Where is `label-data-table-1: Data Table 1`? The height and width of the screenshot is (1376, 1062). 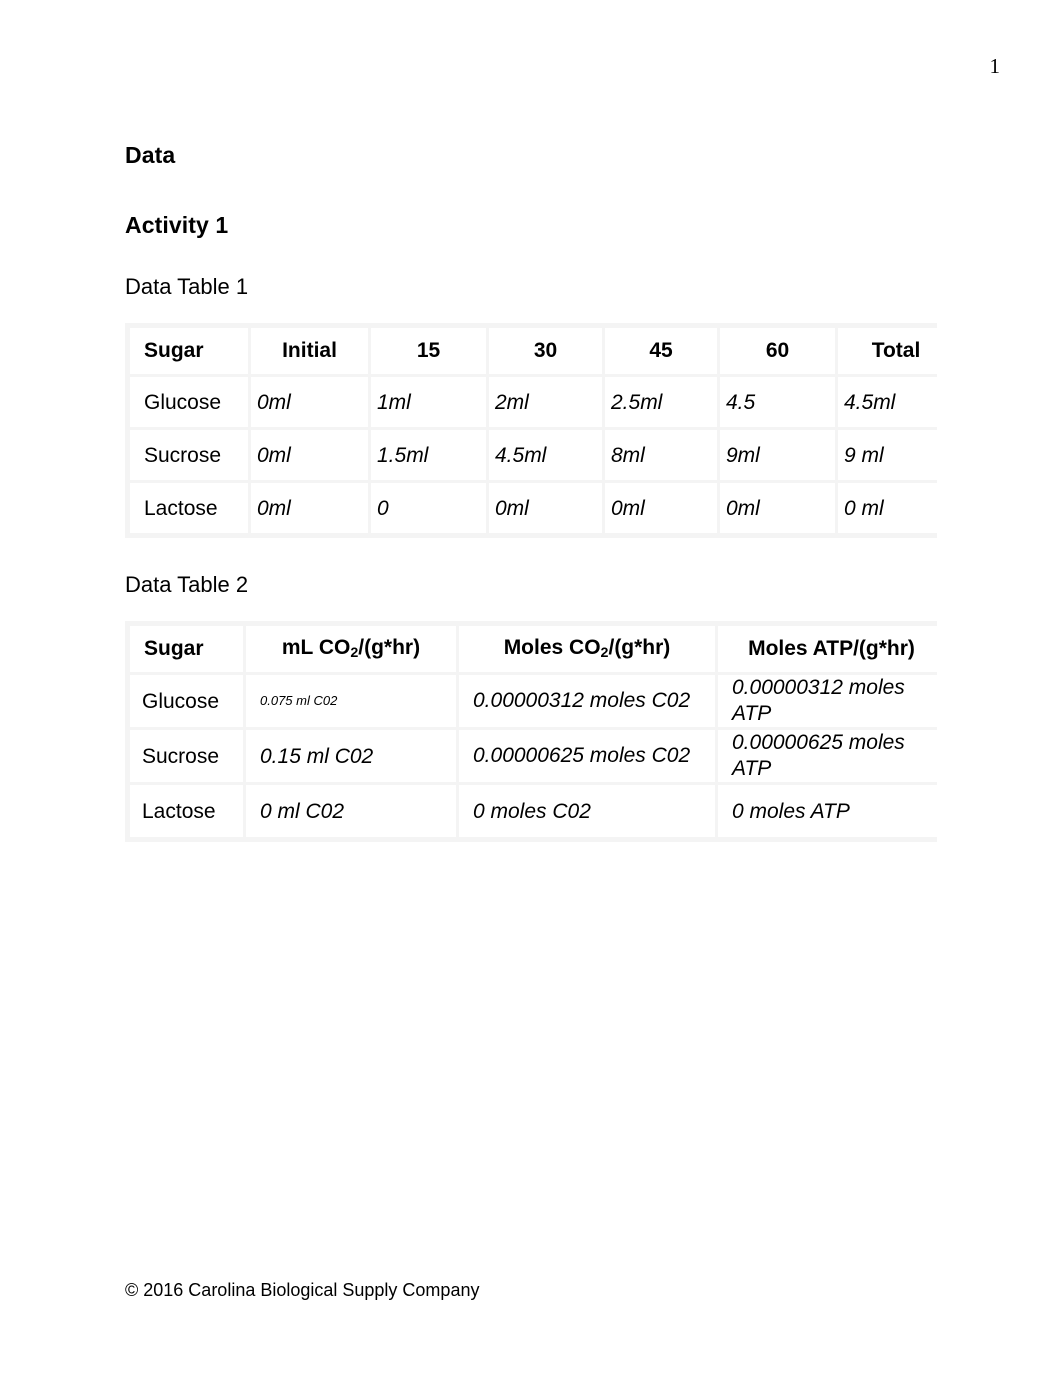
label-data-table-1: Data Table 1 is located at coordinates (187, 286).